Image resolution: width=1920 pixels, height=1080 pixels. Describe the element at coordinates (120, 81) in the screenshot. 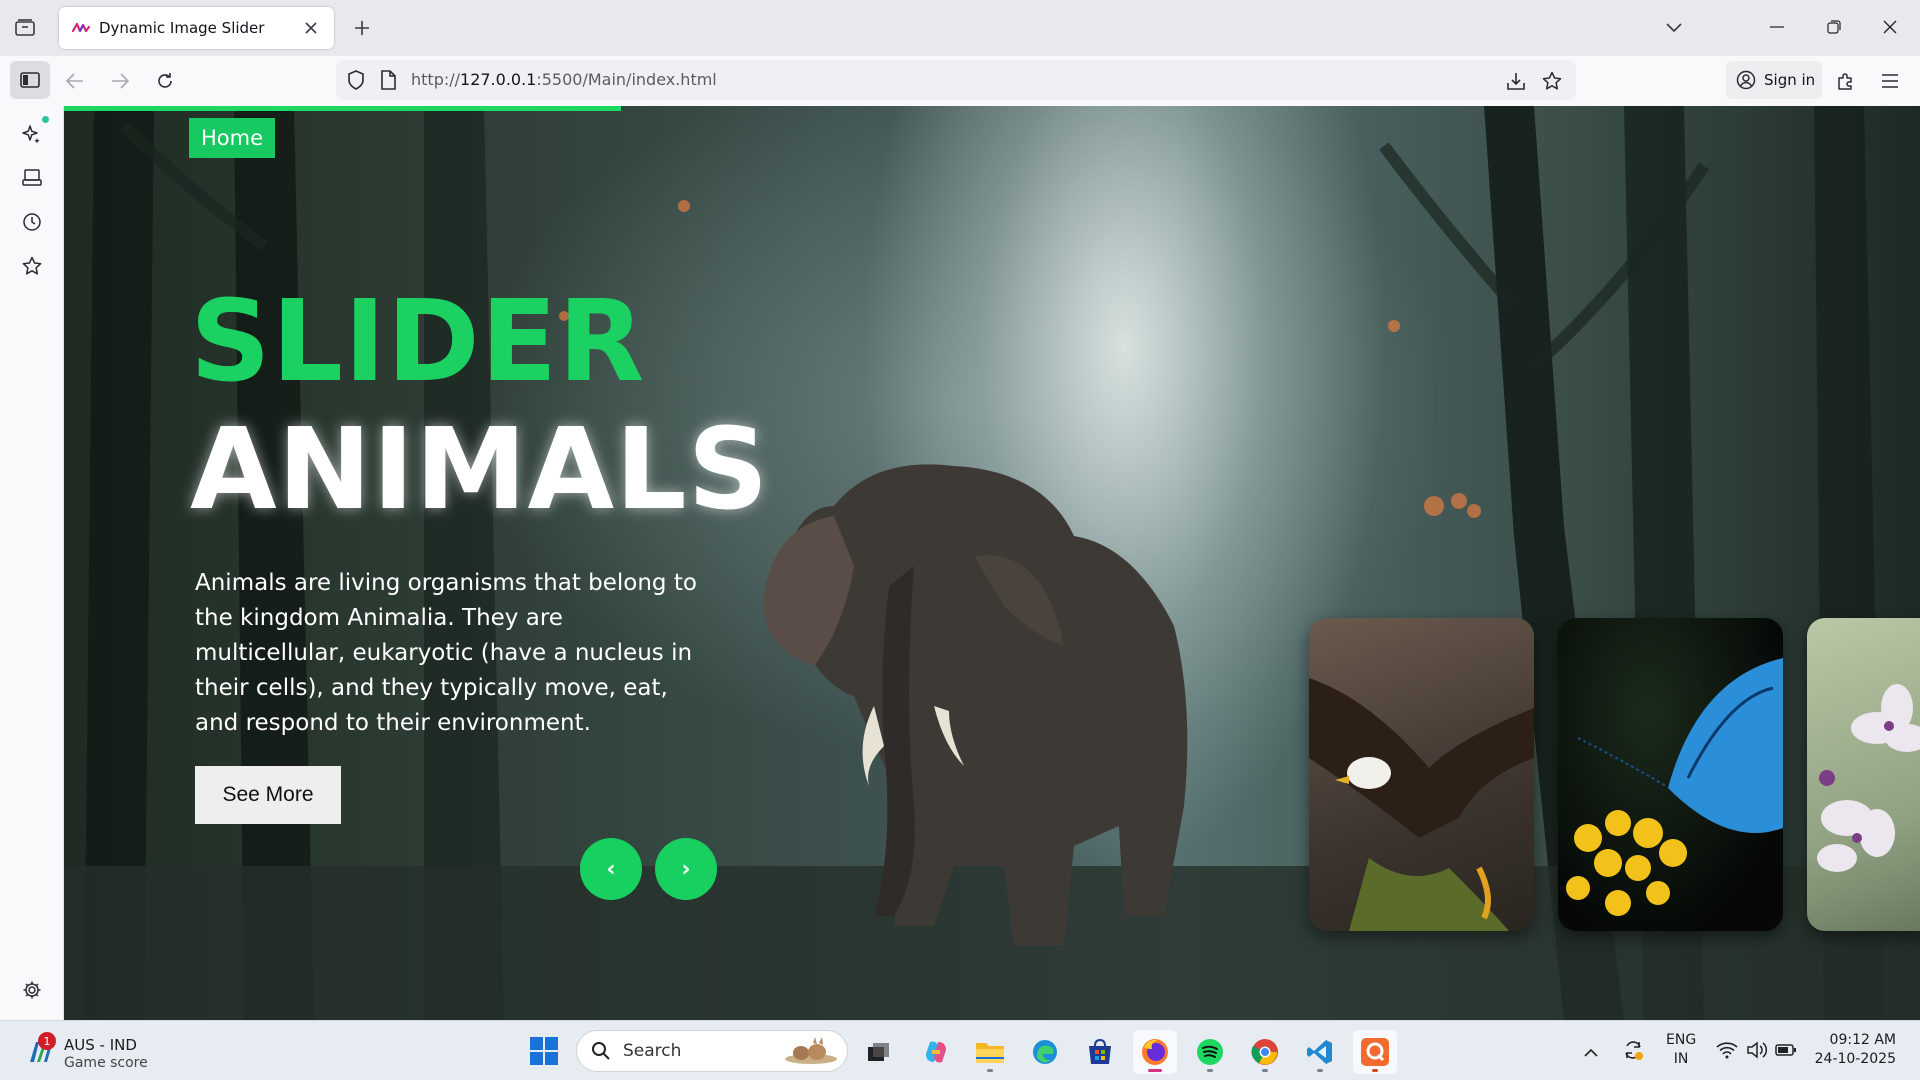

I see `forward-arrow-icon` at that location.